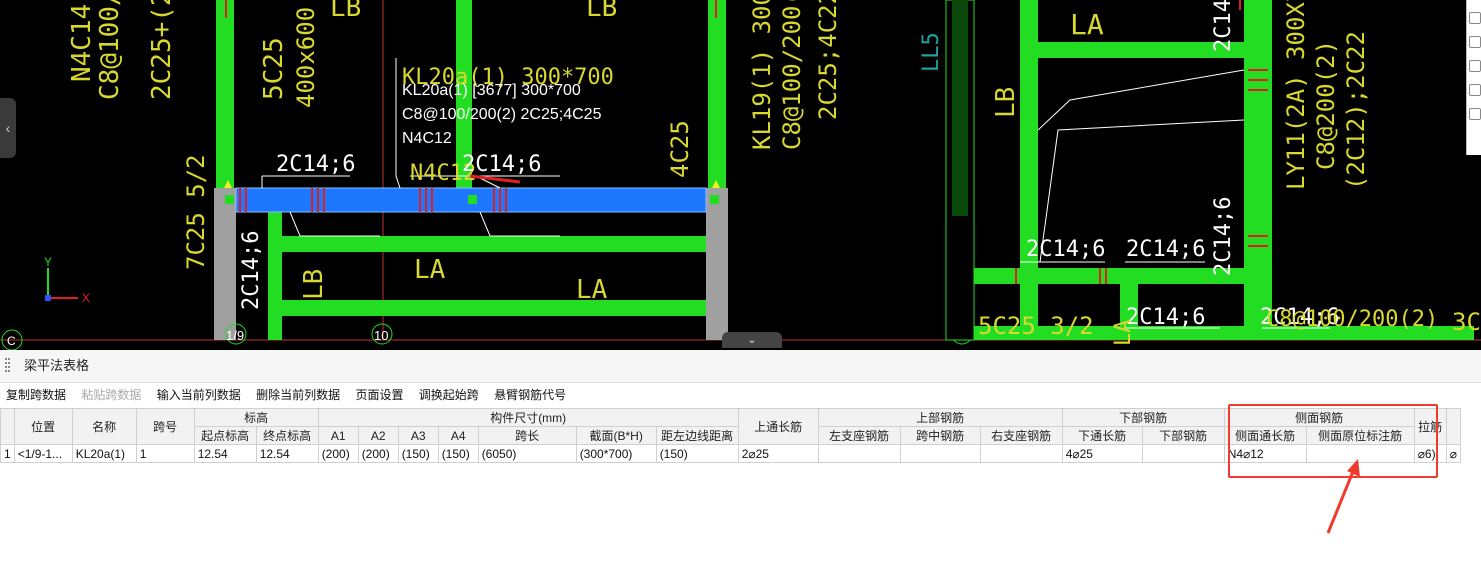 The image size is (1481, 574). I want to click on header-tie: 拉筋, so click(1430, 426).